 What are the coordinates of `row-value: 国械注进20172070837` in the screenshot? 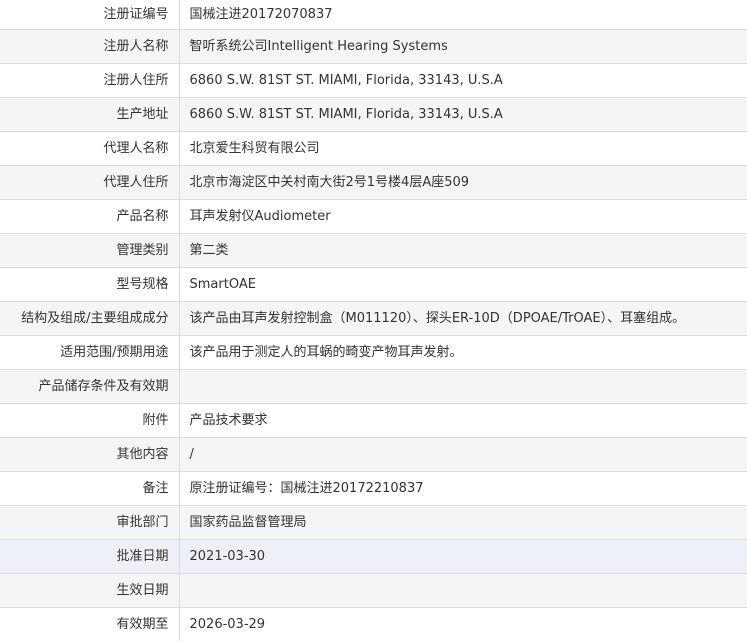 It's located at (463, 15).